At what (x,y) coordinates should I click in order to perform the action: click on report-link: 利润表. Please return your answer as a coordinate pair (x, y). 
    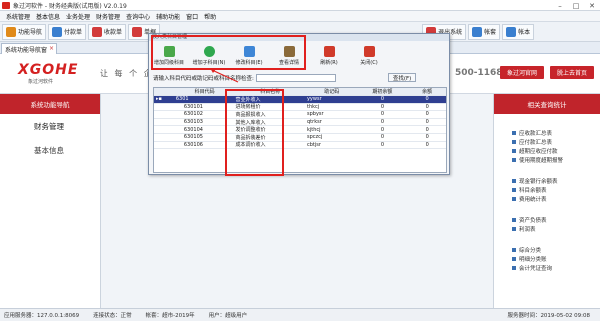
    Looking at the image, I should click on (556, 228).